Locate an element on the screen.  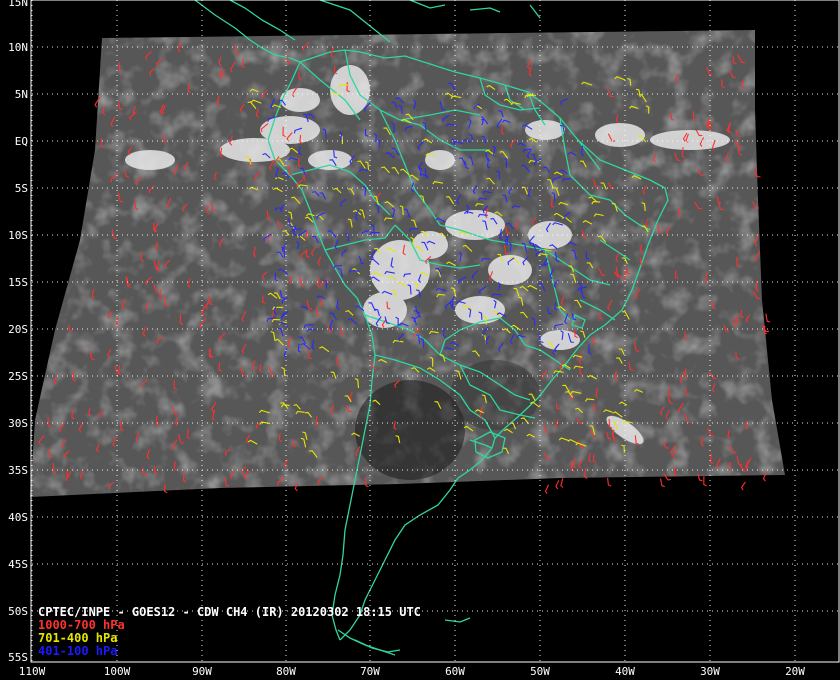
lat-label: 15S is located at coordinates (18, 282).